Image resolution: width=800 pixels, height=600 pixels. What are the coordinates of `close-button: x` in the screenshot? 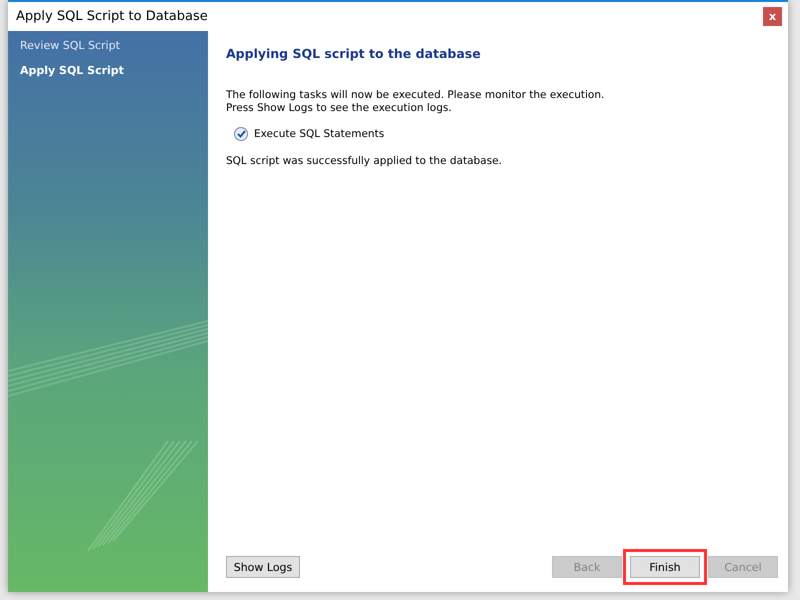 It's located at (772, 16).